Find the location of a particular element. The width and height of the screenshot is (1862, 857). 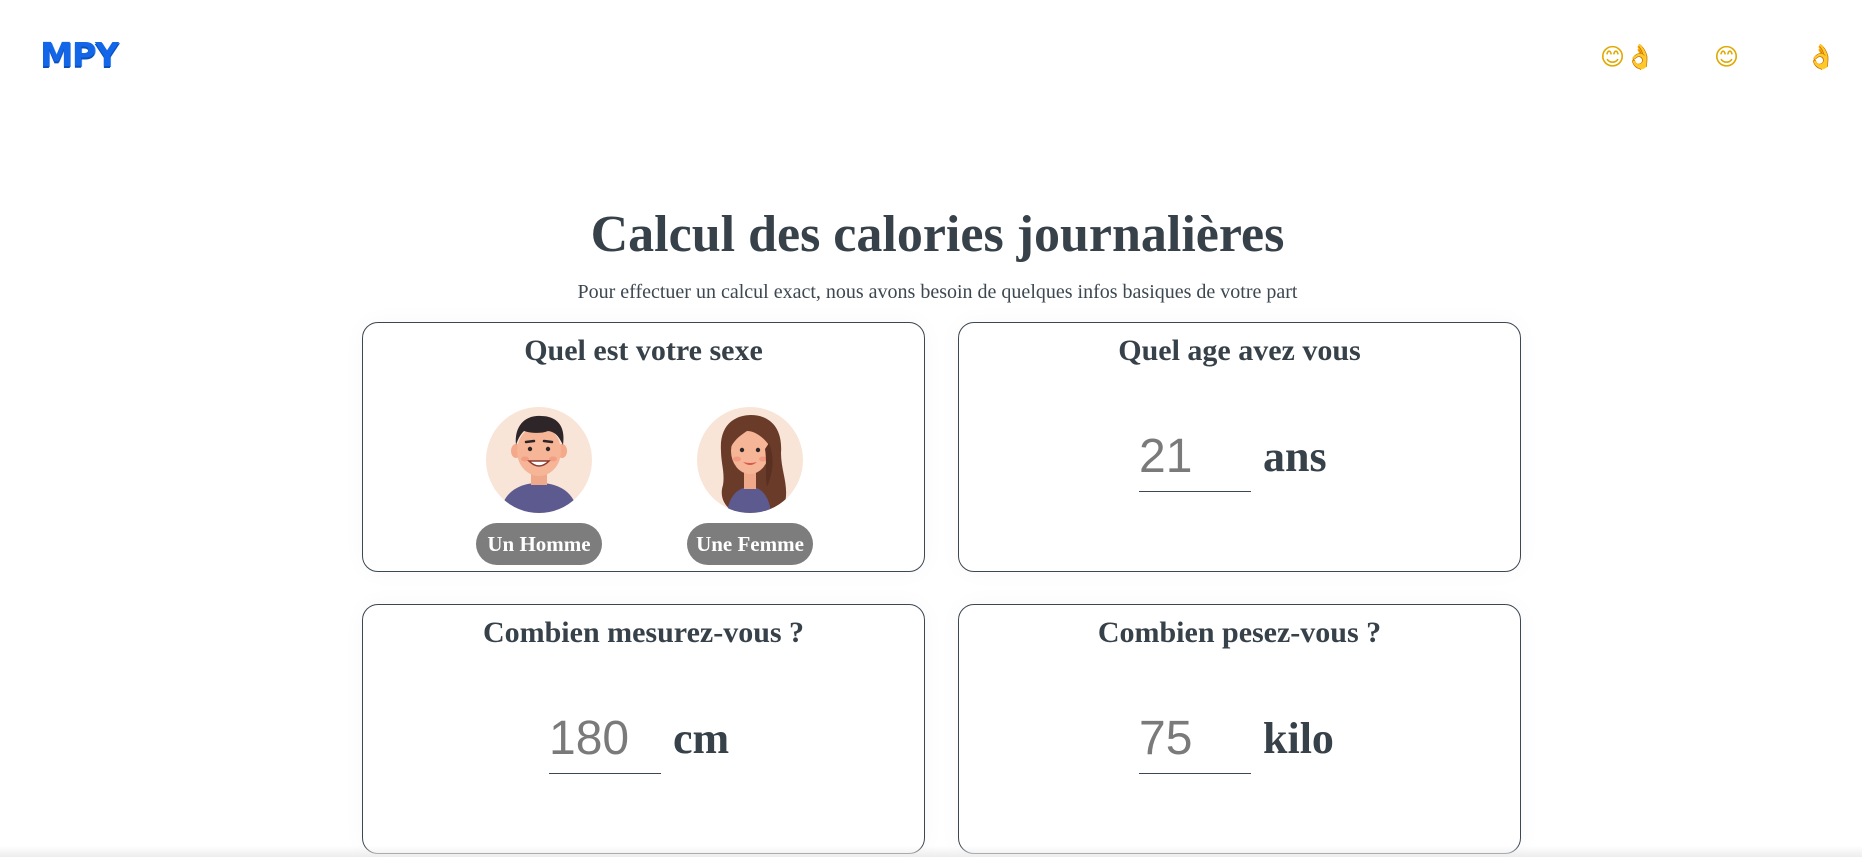

height-question: Combien mesurez-vous ? is located at coordinates (643, 632).